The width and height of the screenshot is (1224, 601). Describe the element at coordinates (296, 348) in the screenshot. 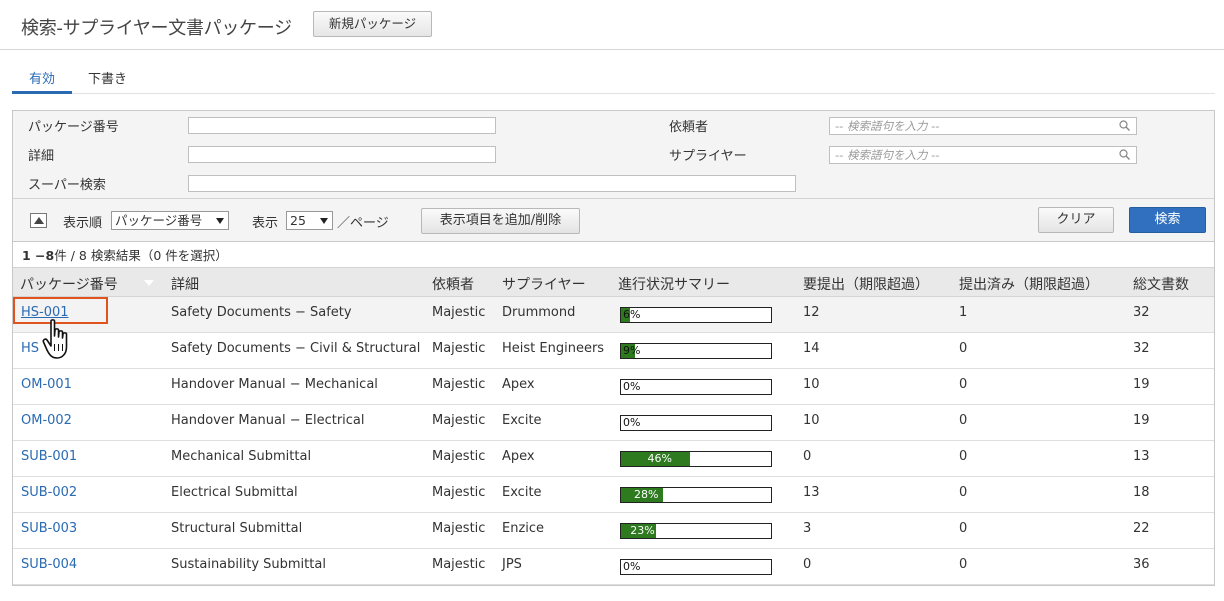

I see `detail-cell: Safety Documents − Civil & Structural` at that location.